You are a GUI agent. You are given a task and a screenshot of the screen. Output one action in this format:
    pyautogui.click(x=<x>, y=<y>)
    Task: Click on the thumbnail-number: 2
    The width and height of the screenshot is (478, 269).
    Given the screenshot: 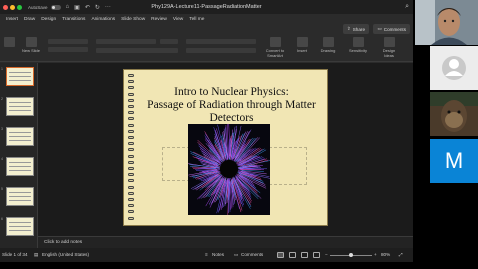 What is the action you would take?
    pyautogui.click(x=2, y=99)
    